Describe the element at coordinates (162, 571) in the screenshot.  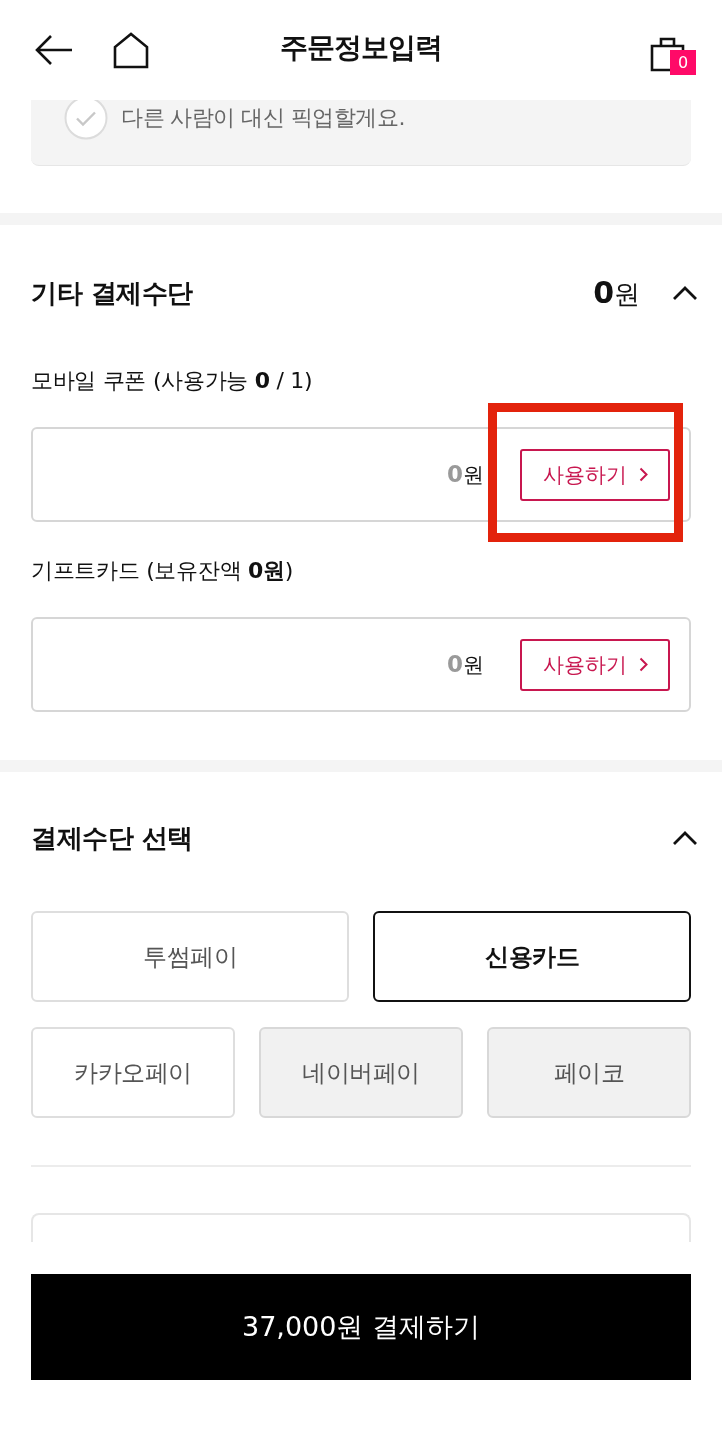
I see `field-label: 기프트카드 (보유잔액 0원)` at that location.